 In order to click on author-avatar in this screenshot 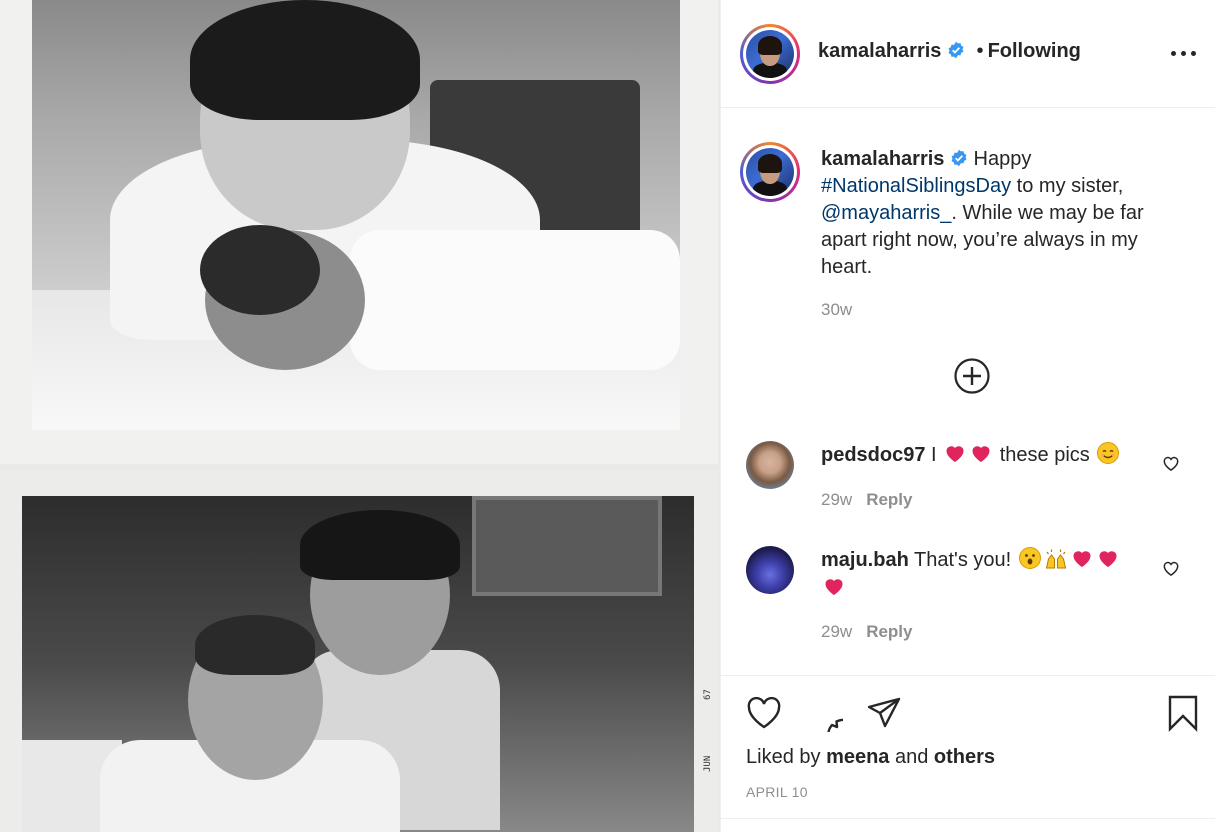, I will do `click(770, 54)`.